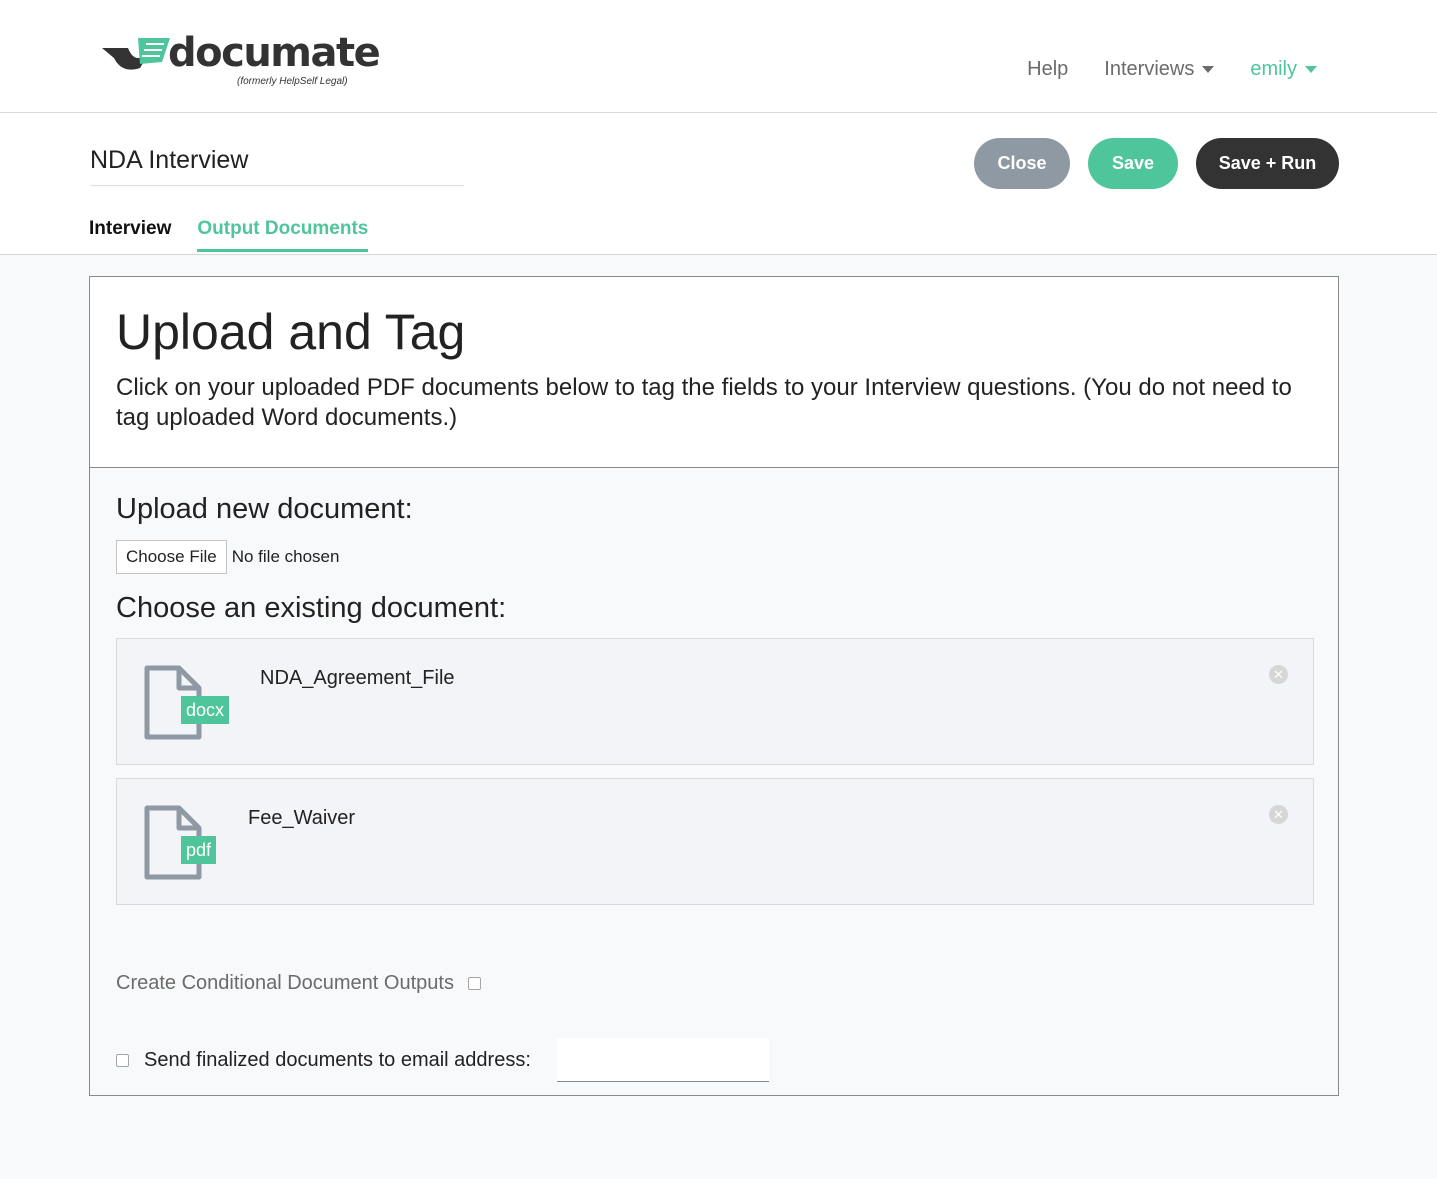 This screenshot has height=1179, width=1437. What do you see at coordinates (277, 164) in the screenshot?
I see `interview-title-input` at bounding box center [277, 164].